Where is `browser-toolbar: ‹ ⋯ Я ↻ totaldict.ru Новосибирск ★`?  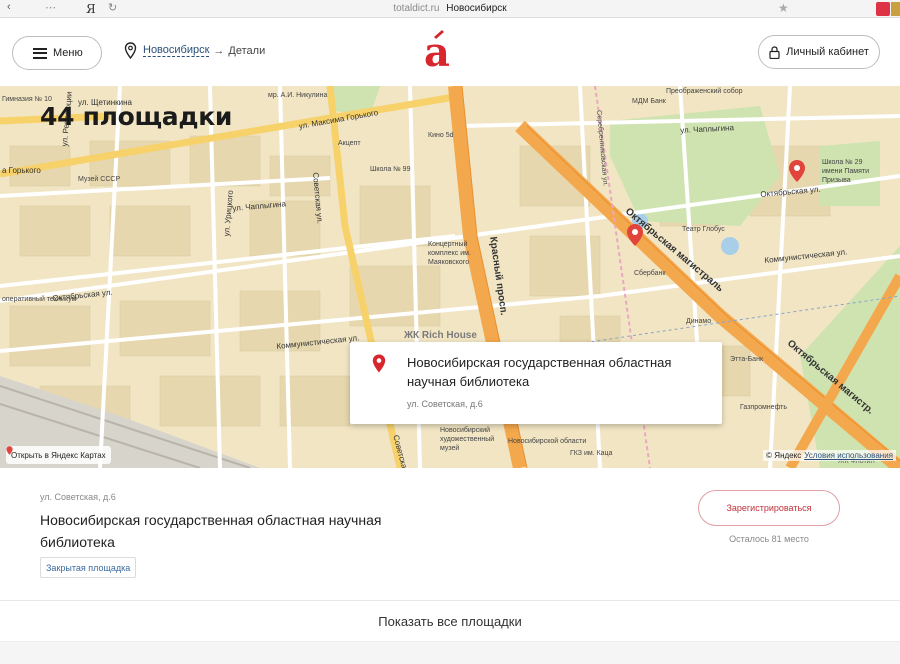
browser-toolbar: ‹ ⋯ Я ↻ totaldict.ru Новосибирск ★ is located at coordinates (450, 9).